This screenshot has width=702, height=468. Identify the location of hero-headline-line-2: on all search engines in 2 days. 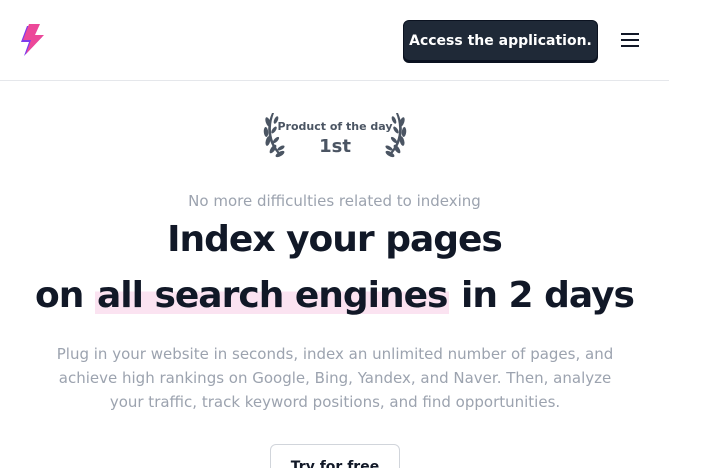
(334, 295).